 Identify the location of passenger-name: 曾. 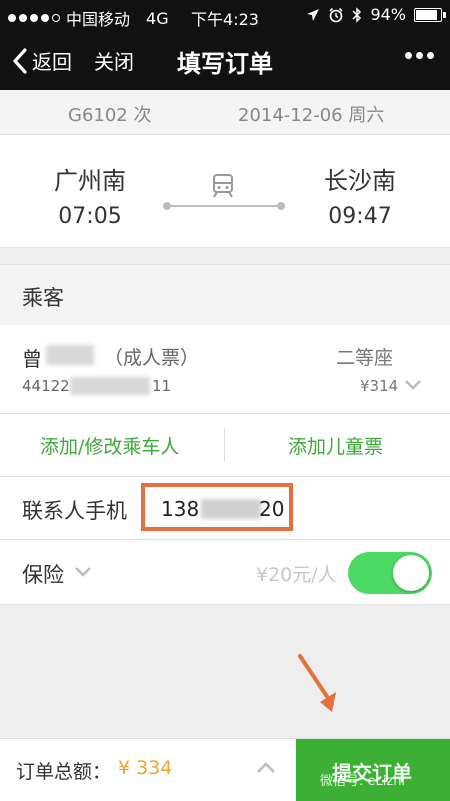
(32, 359).